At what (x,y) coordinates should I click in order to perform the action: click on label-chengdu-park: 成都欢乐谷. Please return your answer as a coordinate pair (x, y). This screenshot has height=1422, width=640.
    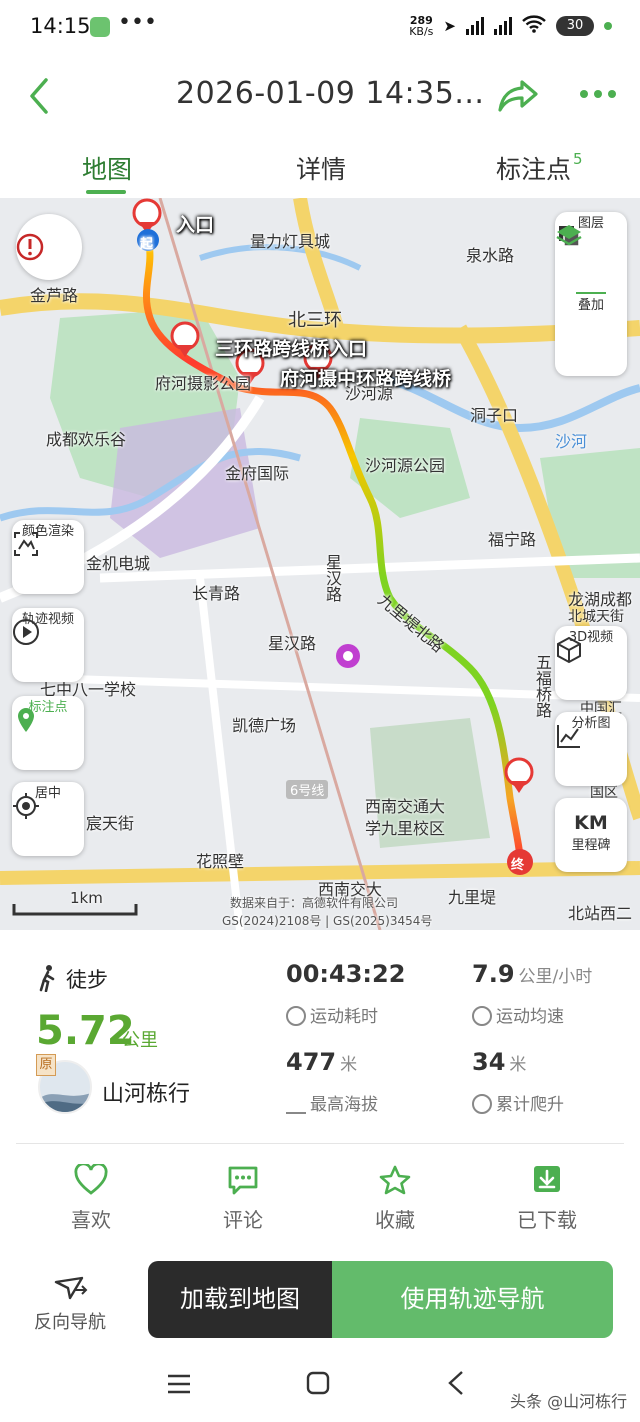
    Looking at the image, I should click on (86, 439).